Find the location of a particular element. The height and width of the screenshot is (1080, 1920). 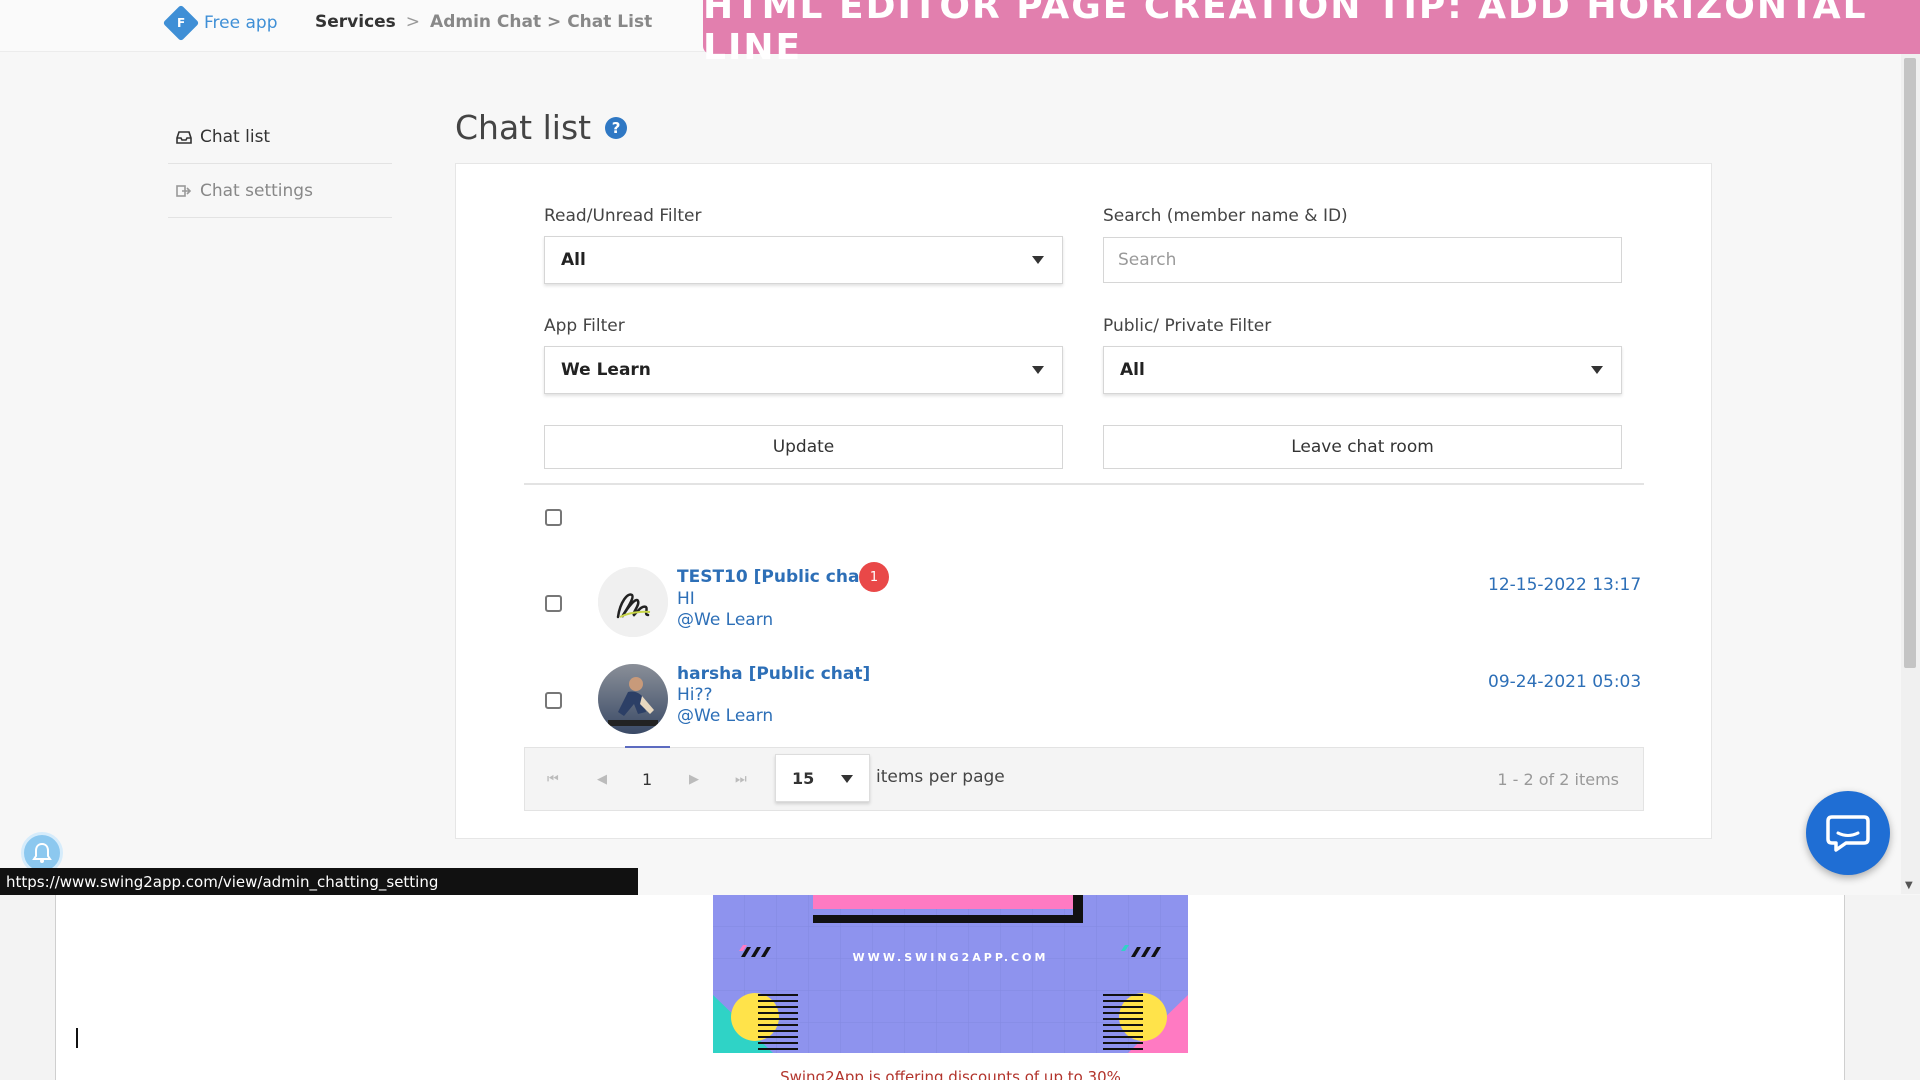

text-caret is located at coordinates (77, 1038).